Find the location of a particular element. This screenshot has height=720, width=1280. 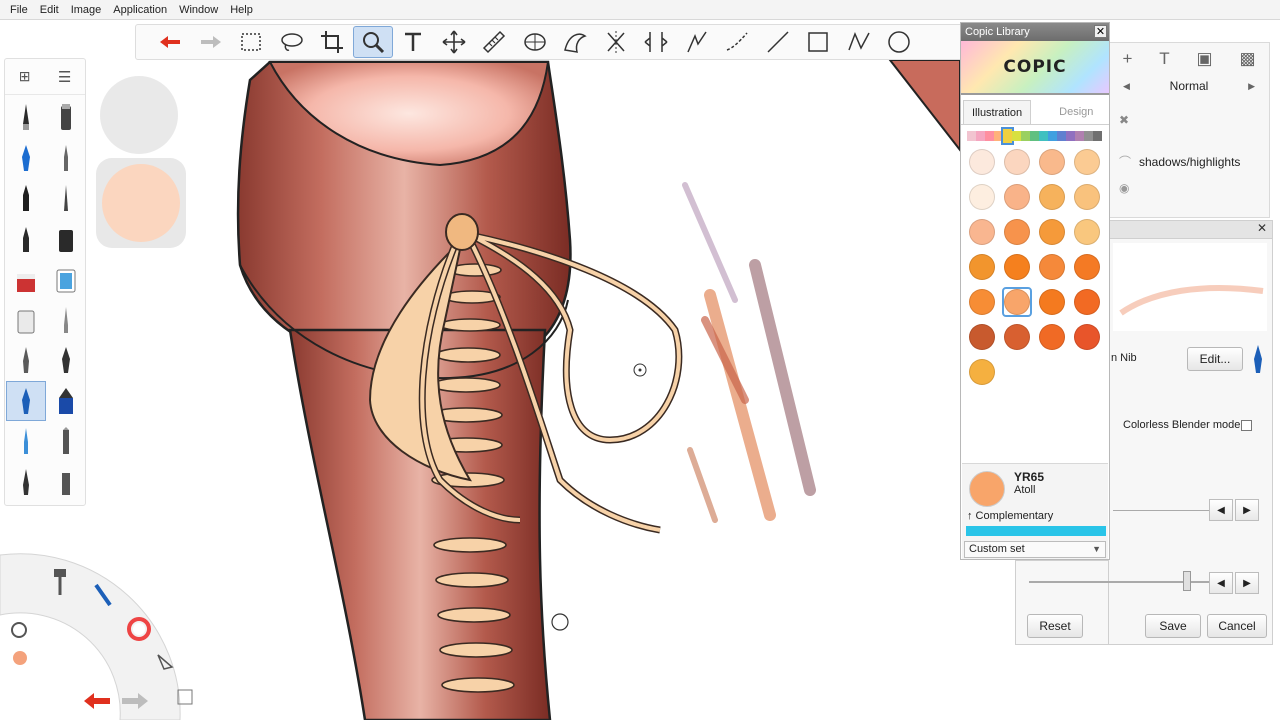

add-image-layer-icon: ▣ is located at coordinates (1205, 59).